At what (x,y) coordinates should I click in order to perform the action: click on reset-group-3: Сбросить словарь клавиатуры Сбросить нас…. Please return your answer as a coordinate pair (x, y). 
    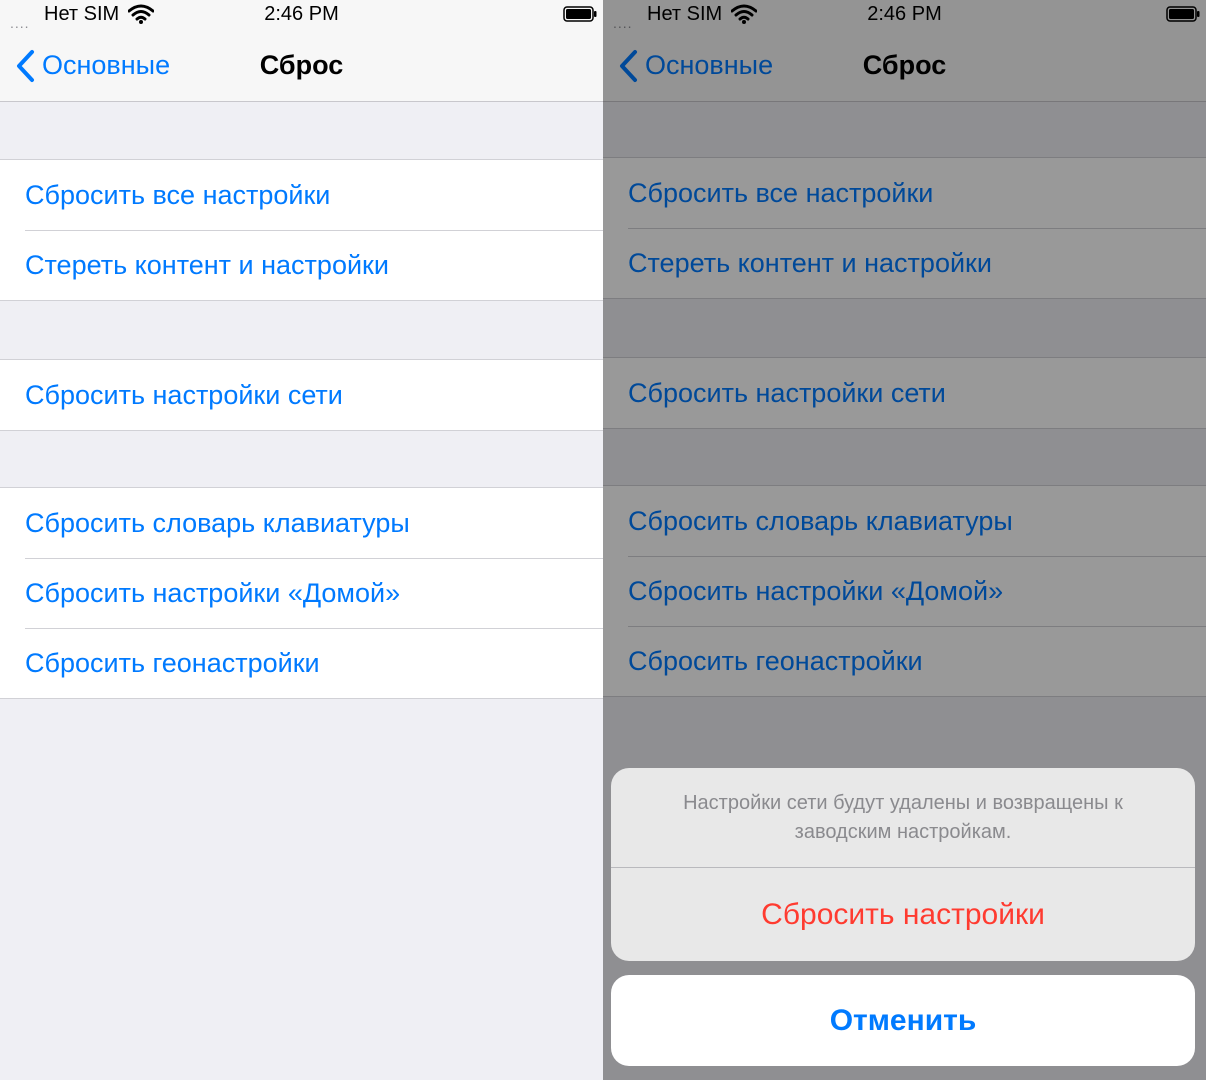
    Looking at the image, I should click on (301, 593).